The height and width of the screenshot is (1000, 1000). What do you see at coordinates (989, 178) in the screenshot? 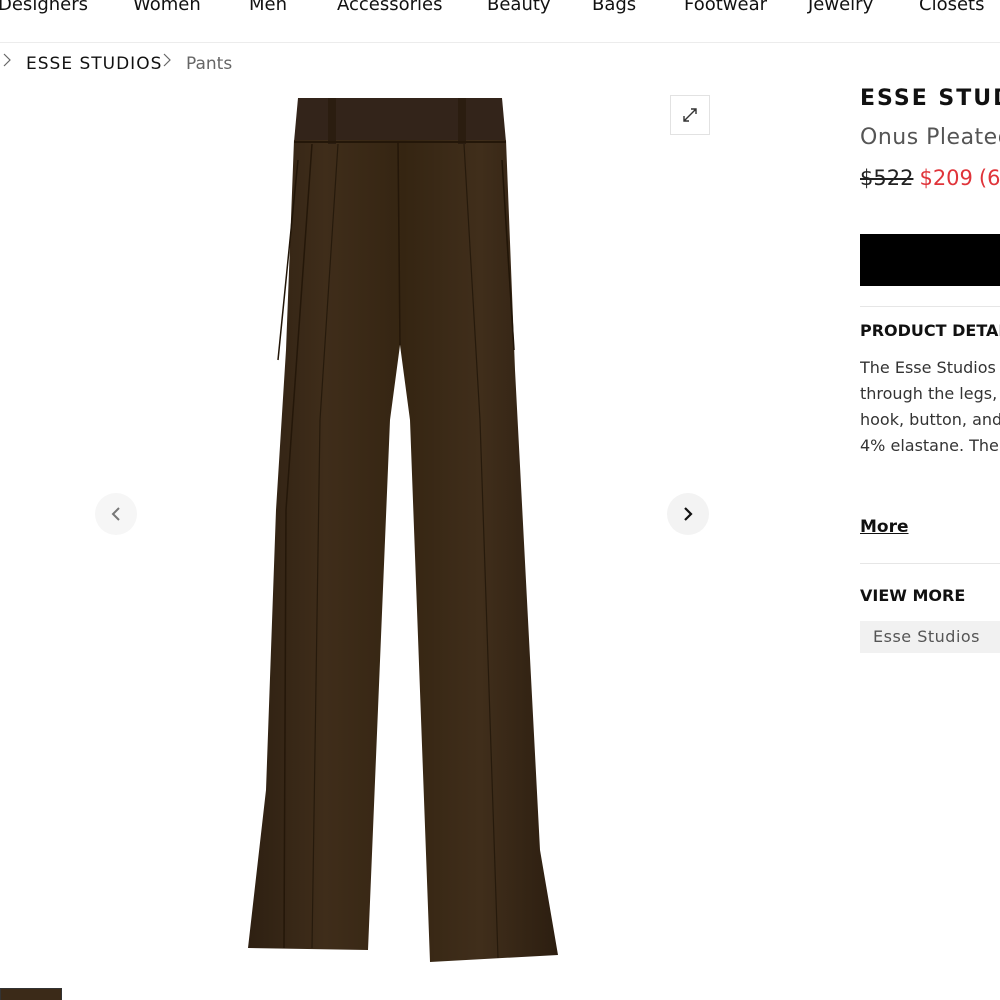
I see `discount-percent: (6` at bounding box center [989, 178].